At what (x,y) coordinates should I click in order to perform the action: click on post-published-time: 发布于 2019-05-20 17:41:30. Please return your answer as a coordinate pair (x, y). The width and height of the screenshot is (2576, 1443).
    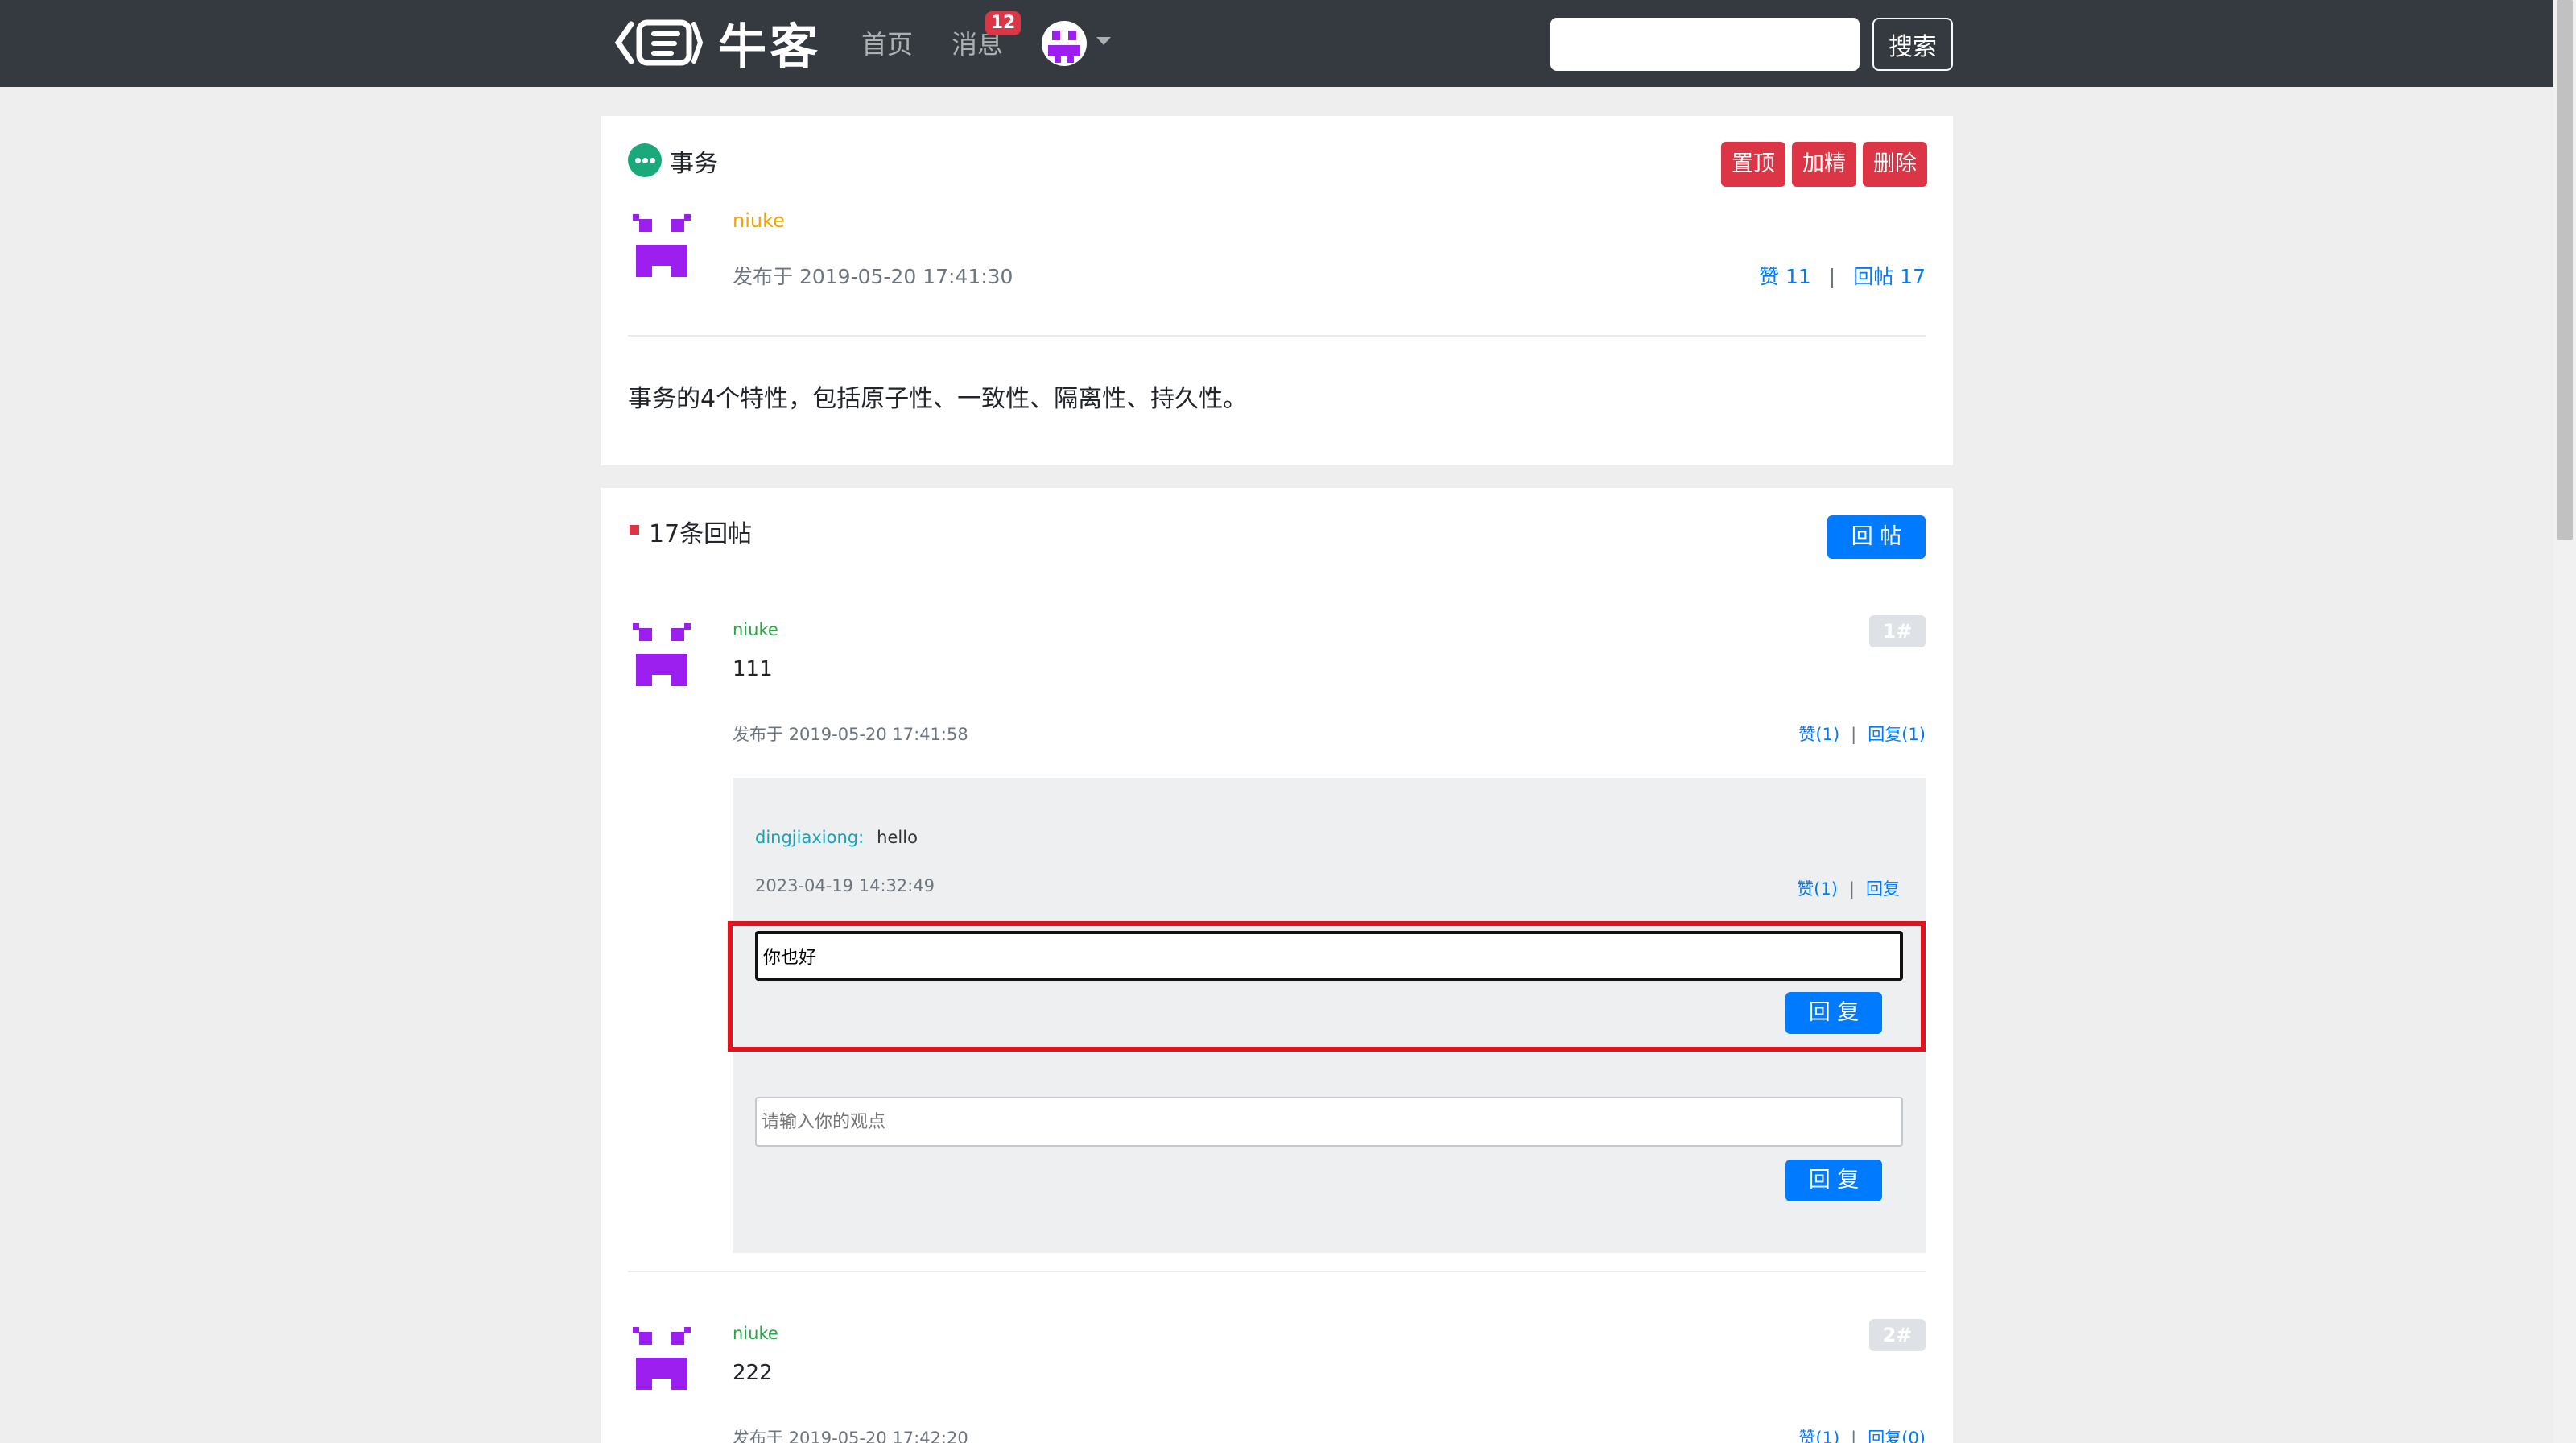
    Looking at the image, I should click on (873, 276).